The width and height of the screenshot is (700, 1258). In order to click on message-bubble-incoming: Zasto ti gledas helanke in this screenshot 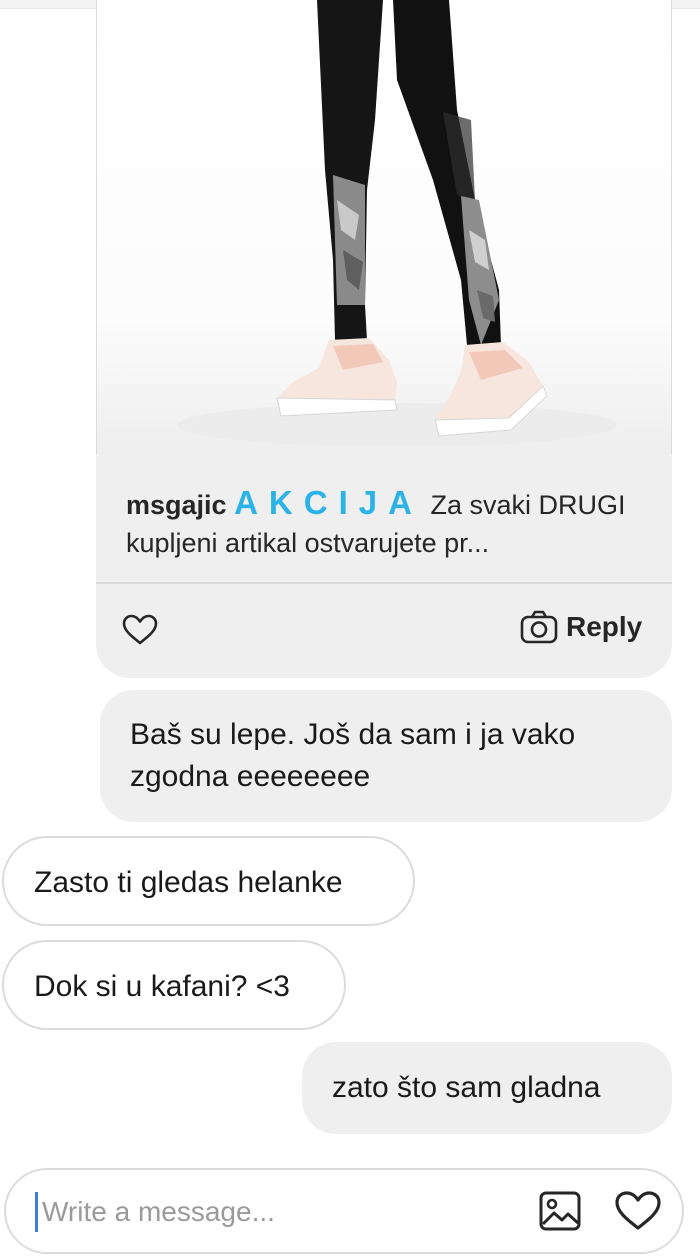, I will do `click(208, 881)`.